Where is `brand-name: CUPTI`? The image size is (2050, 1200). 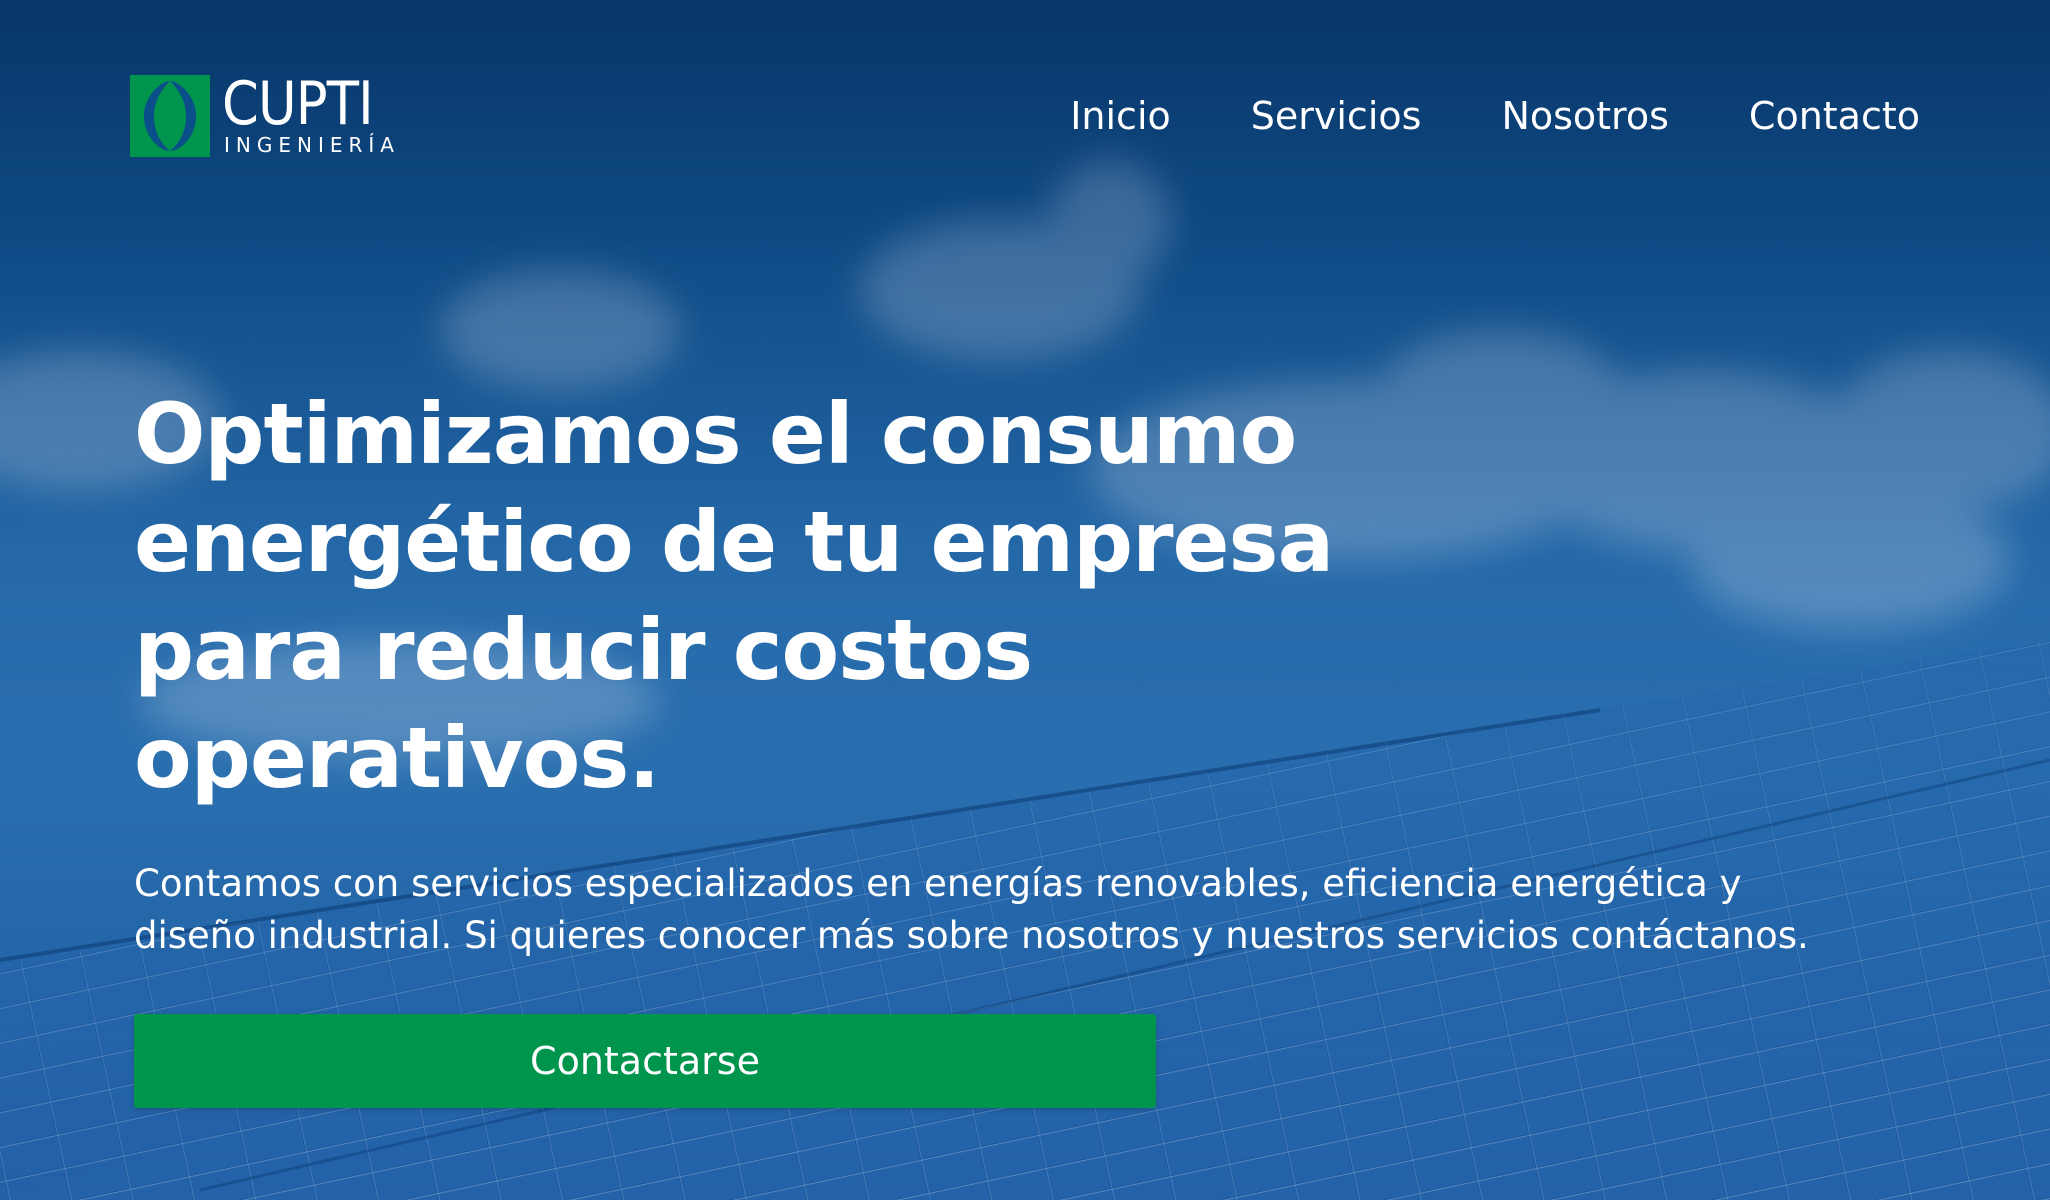
brand-name: CUPTI is located at coordinates (298, 104).